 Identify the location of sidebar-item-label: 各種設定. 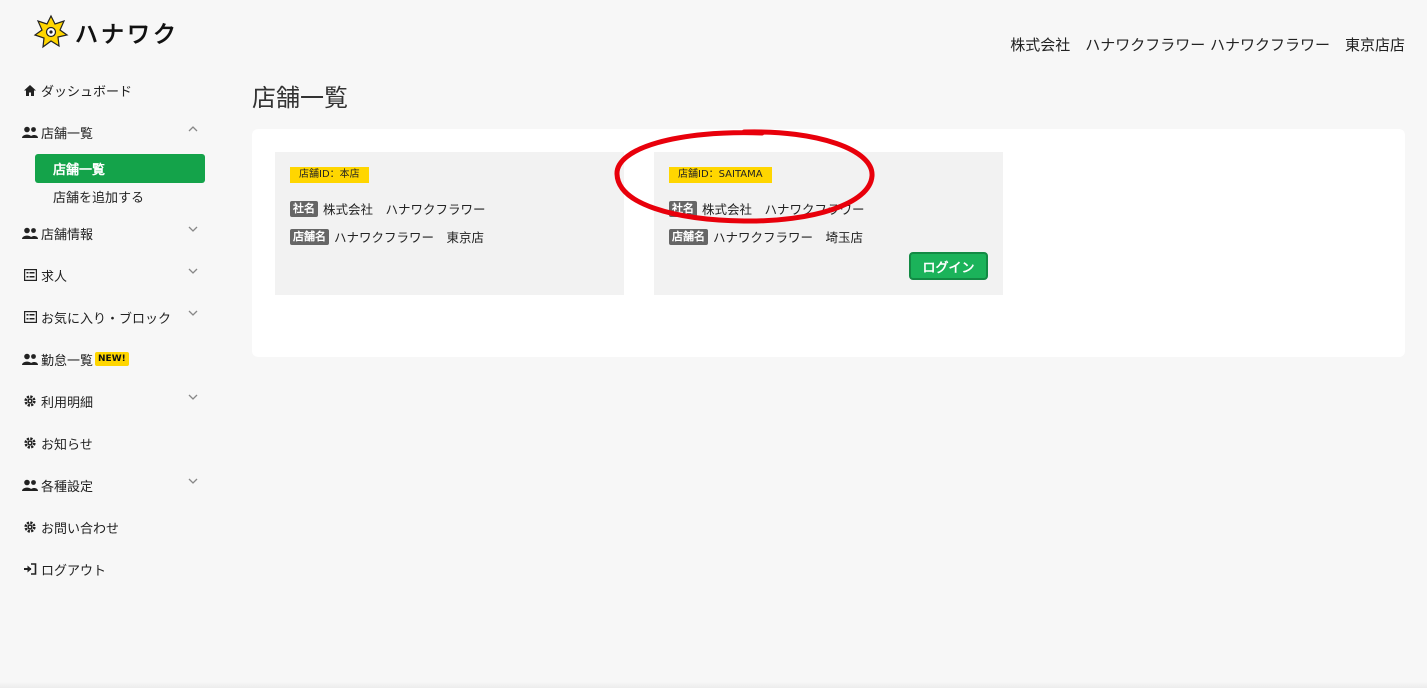
(67, 487).